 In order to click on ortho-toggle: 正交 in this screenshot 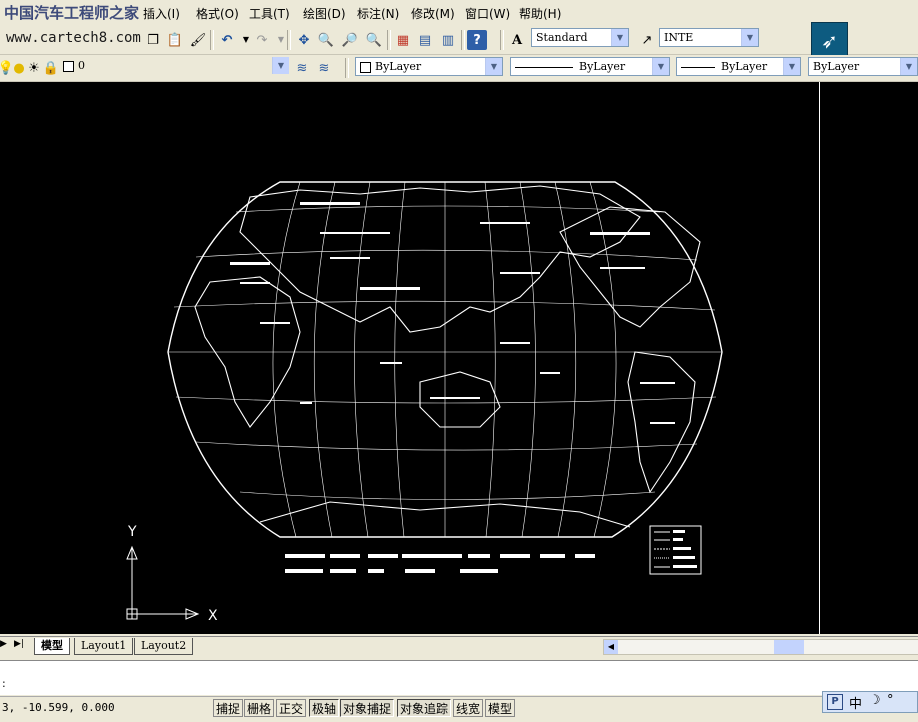, I will do `click(291, 708)`.